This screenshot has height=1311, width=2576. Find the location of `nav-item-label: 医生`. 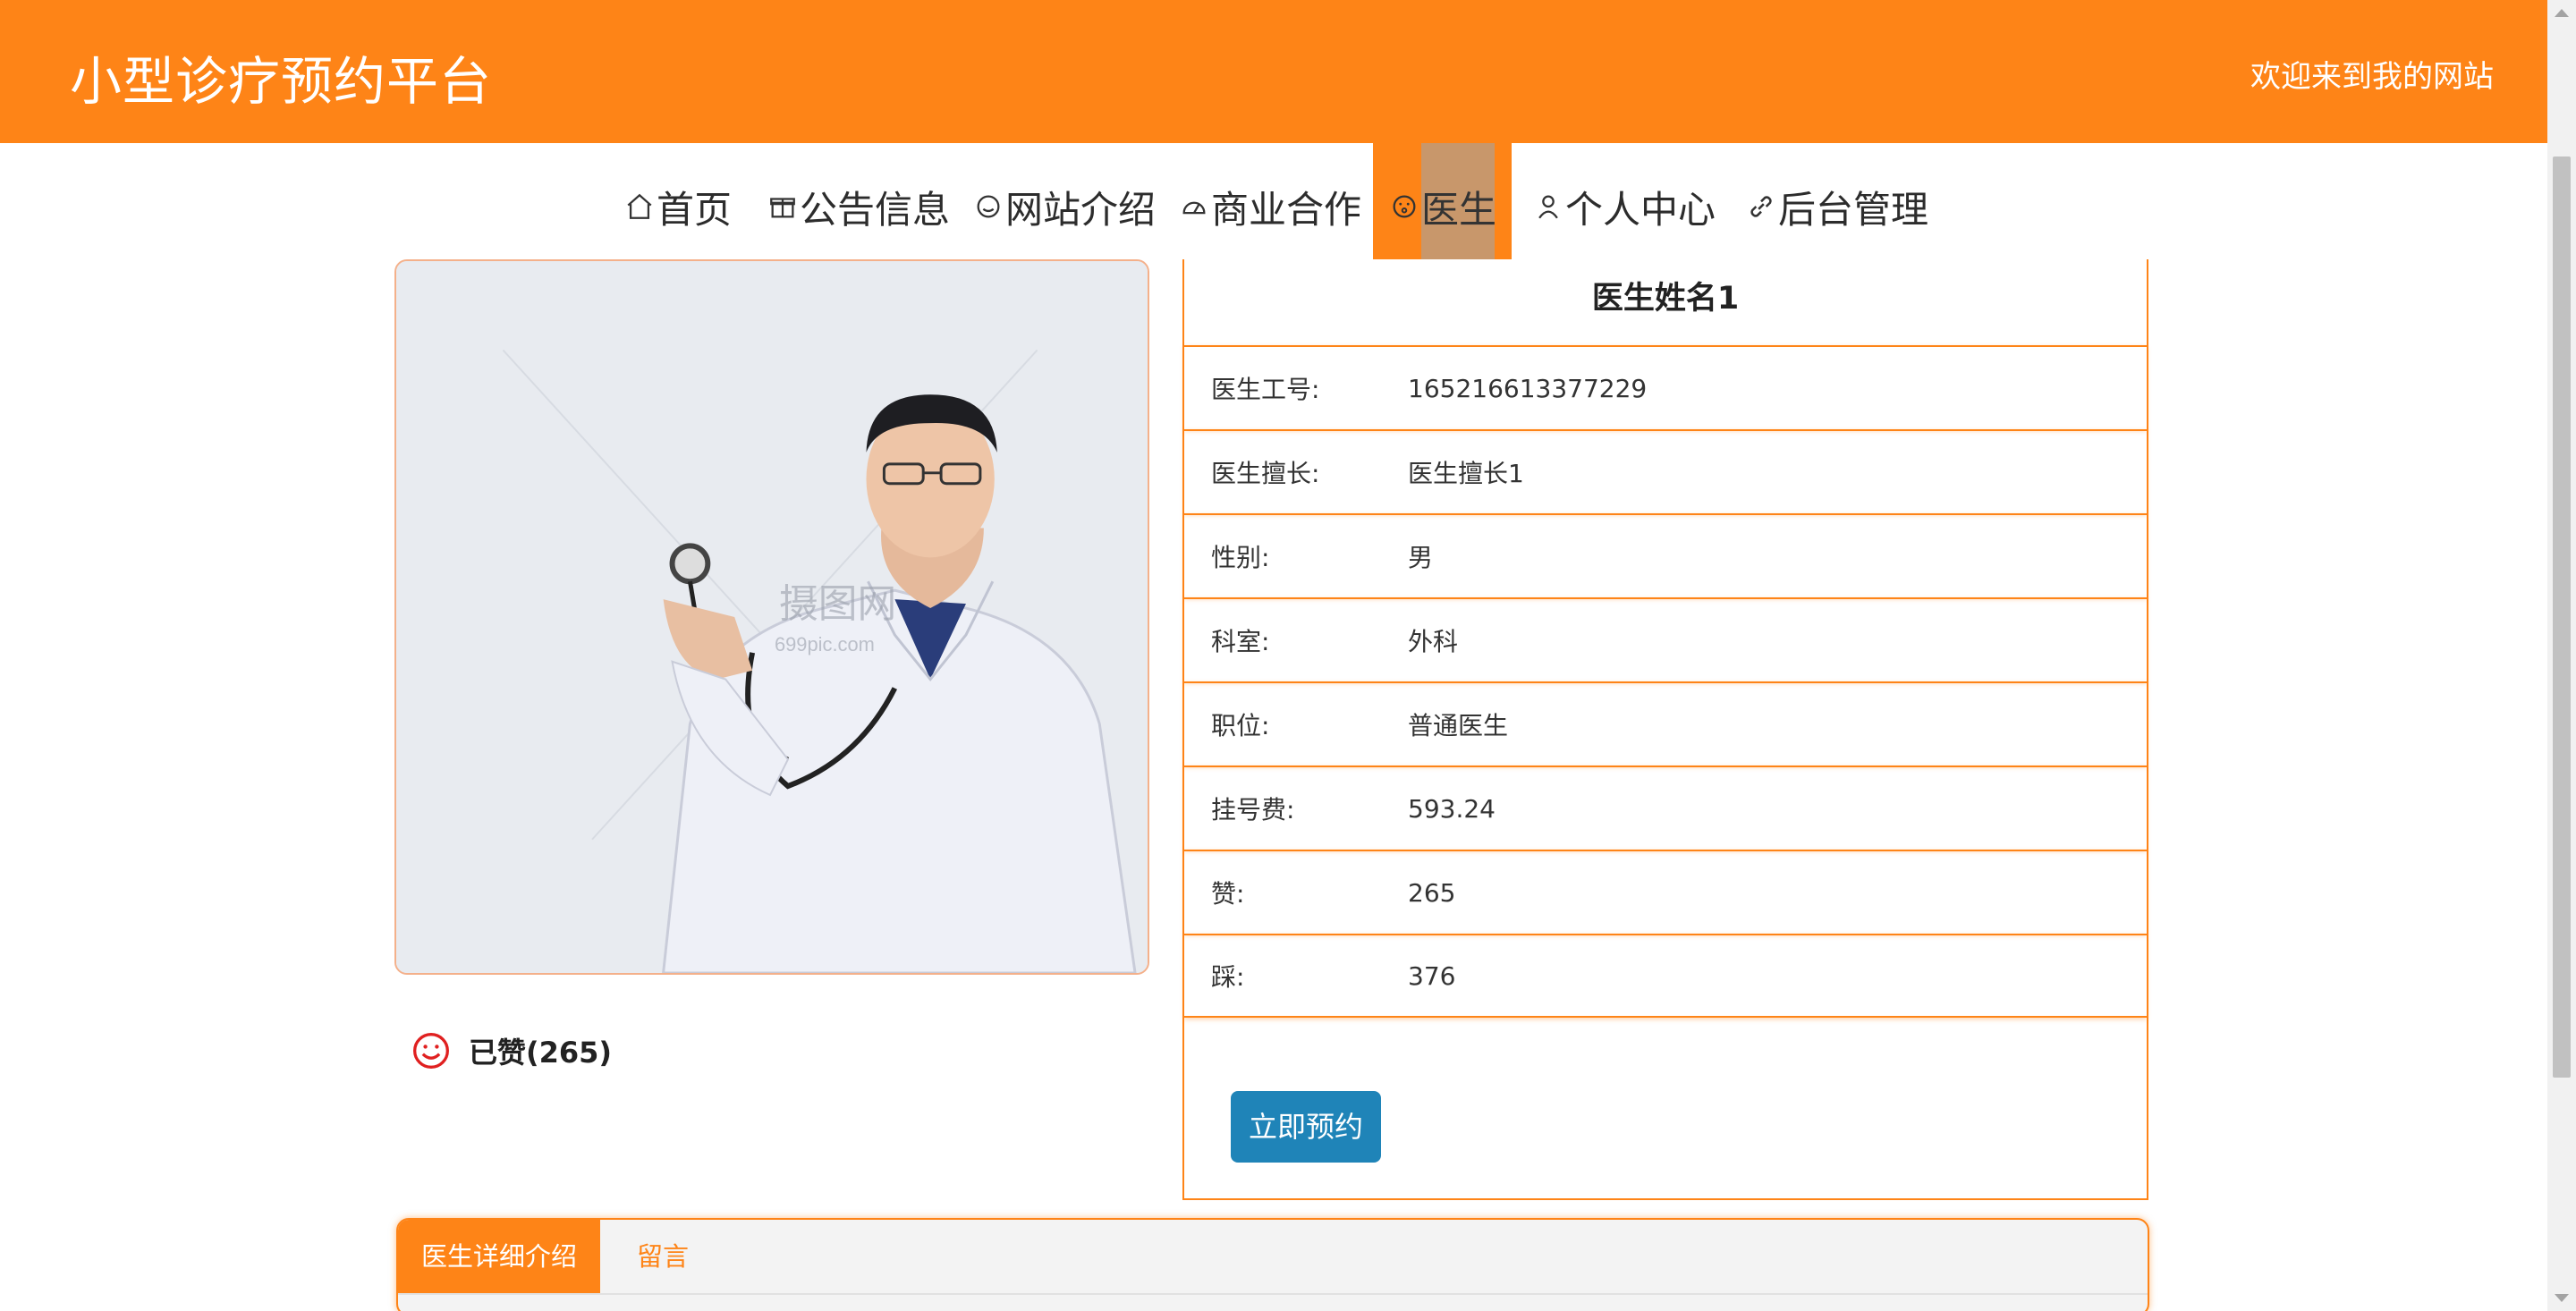

nav-item-label: 医生 is located at coordinates (1459, 209).